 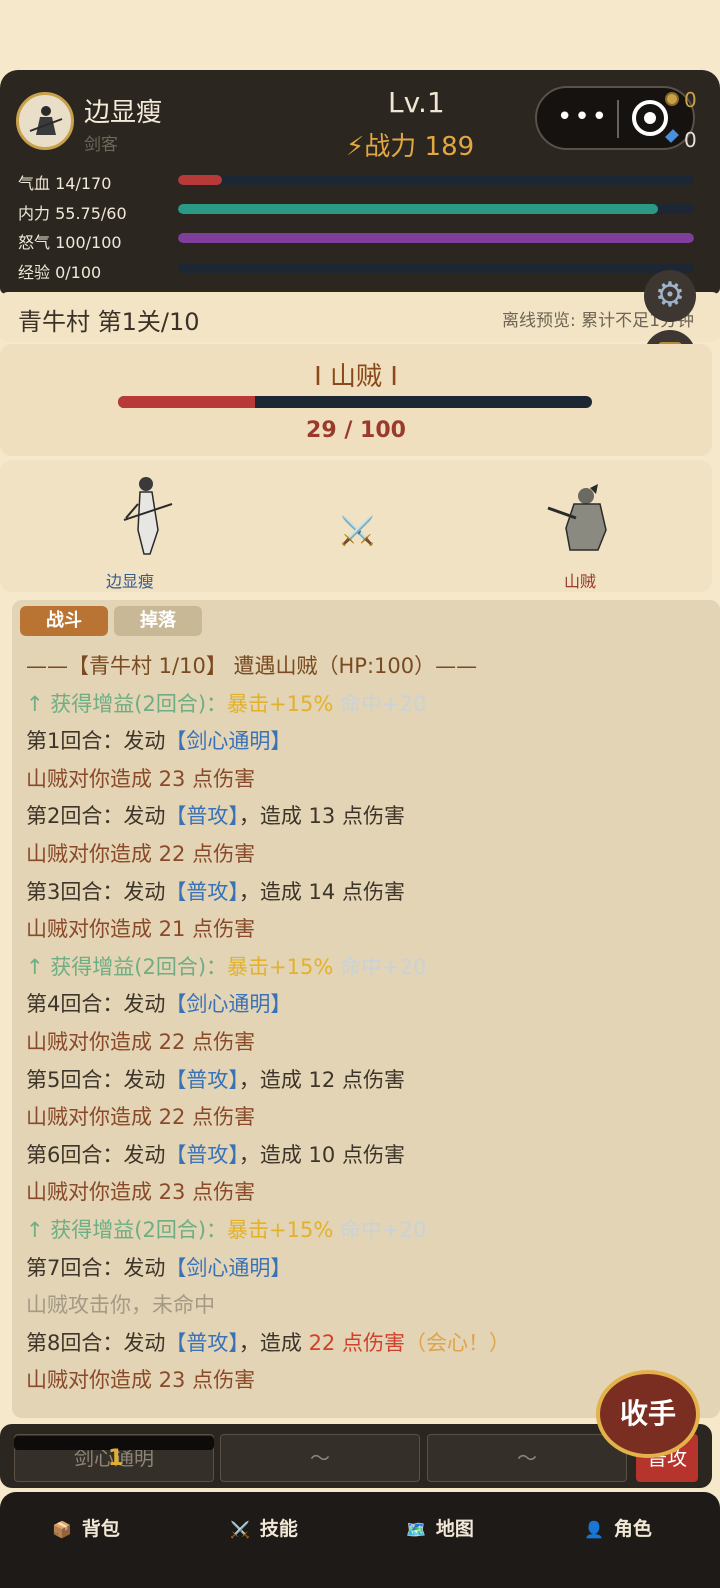 What do you see at coordinates (96, 1154) in the screenshot?
I see `log-segment: 第6回合：发动` at bounding box center [96, 1154].